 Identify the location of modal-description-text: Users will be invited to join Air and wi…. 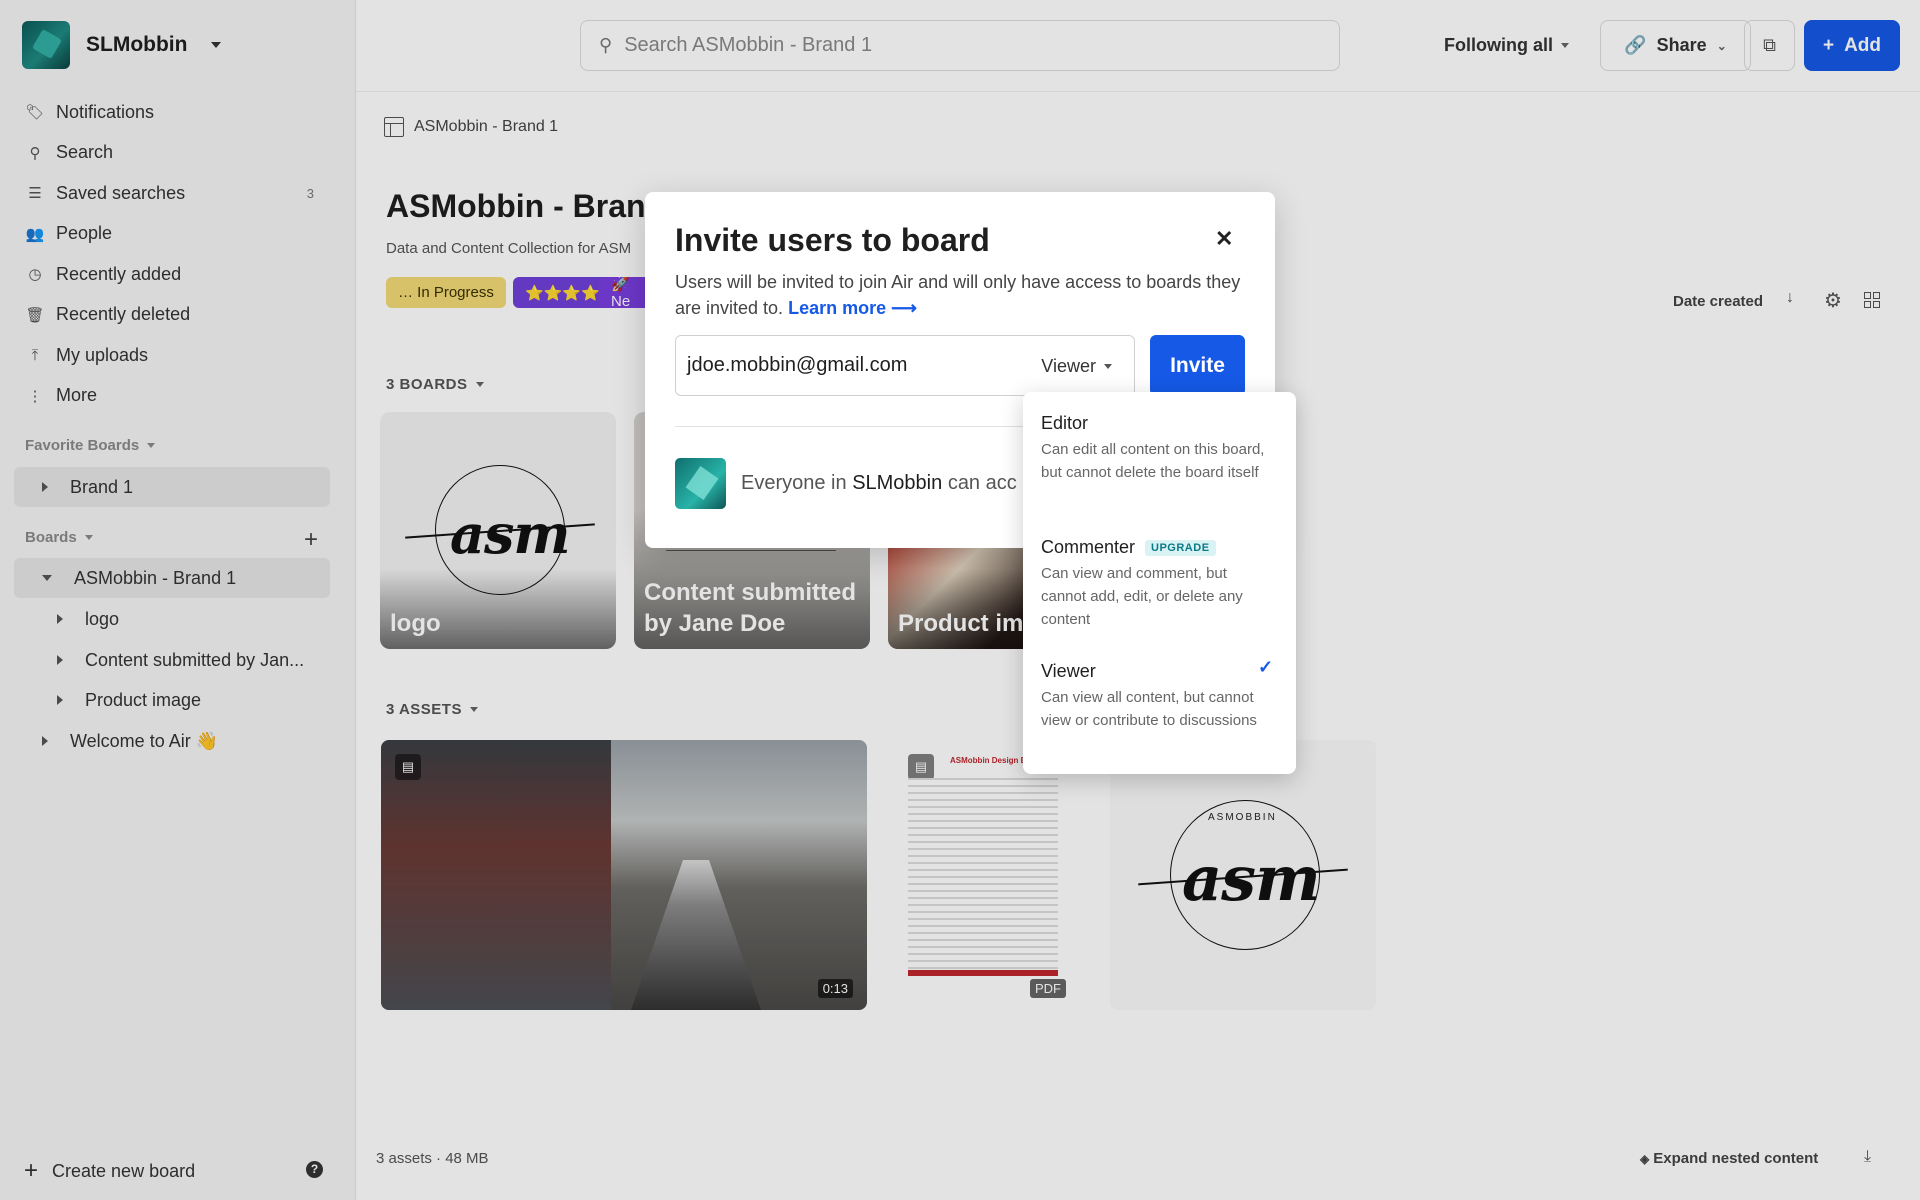
(958, 295).